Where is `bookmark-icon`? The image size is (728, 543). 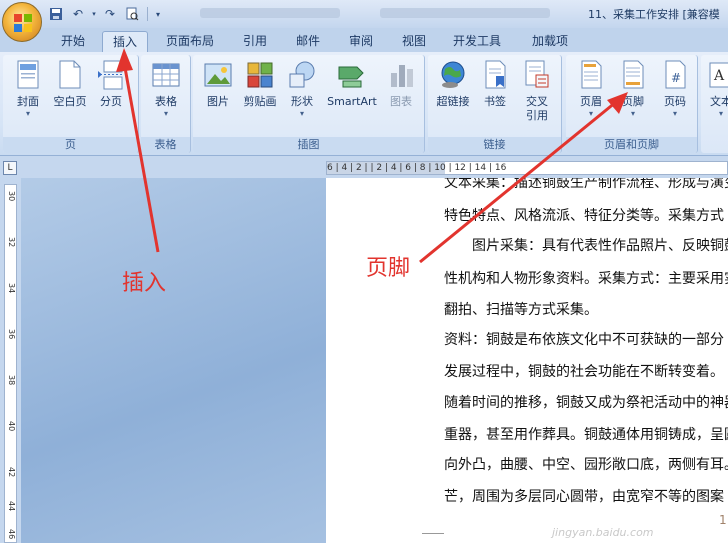 bookmark-icon is located at coordinates (495, 75).